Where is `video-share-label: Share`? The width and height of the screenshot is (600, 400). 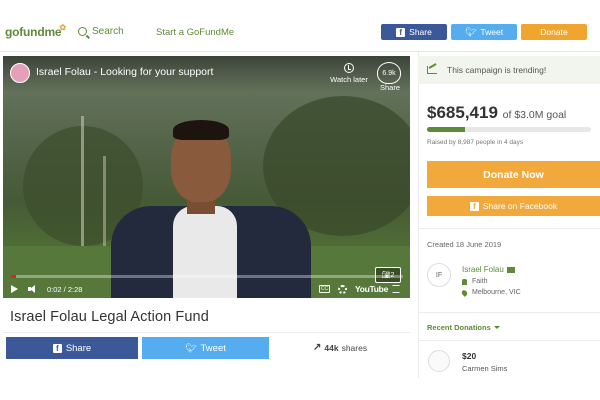 video-share-label: Share is located at coordinates (389, 87).